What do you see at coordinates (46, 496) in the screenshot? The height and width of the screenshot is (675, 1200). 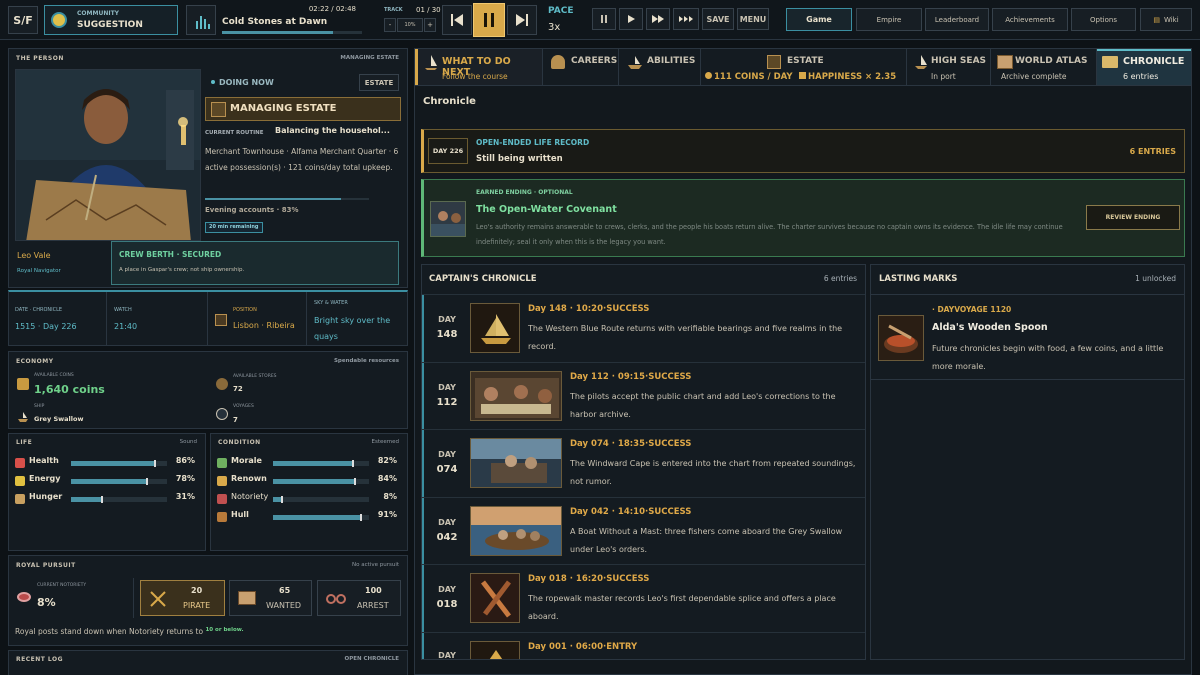 I see `stat-label: Hunger` at bounding box center [46, 496].